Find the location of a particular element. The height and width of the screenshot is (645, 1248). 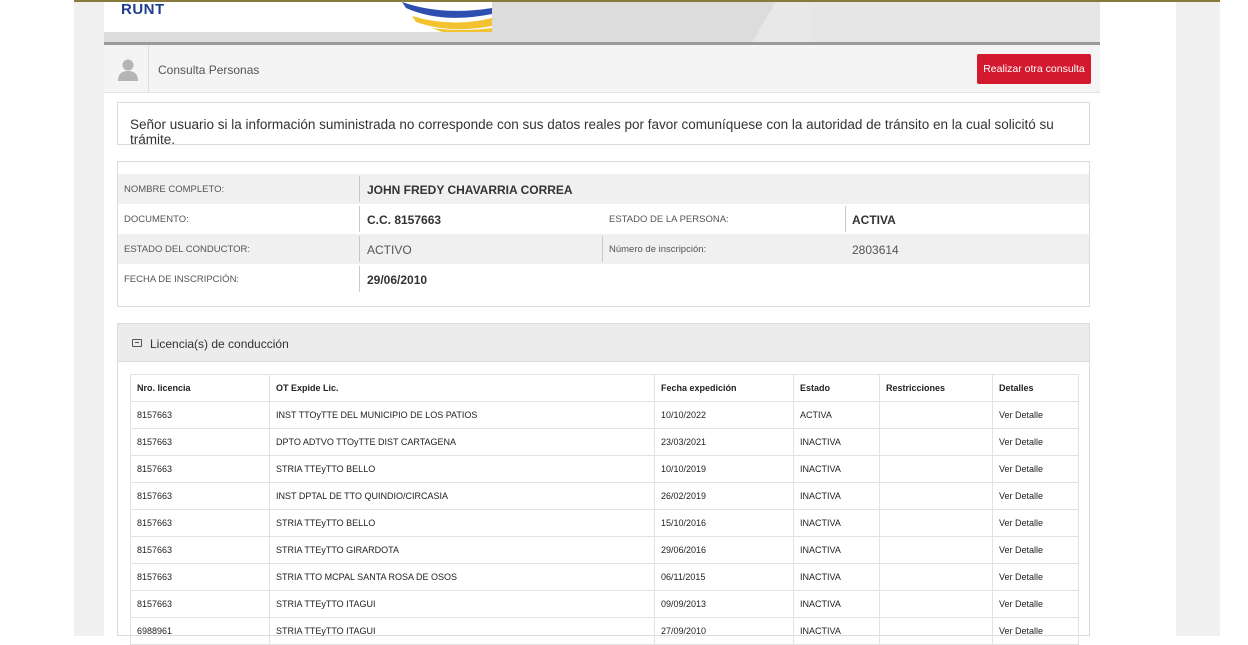

col-header-restricciones: Restricciones is located at coordinates (936, 388).